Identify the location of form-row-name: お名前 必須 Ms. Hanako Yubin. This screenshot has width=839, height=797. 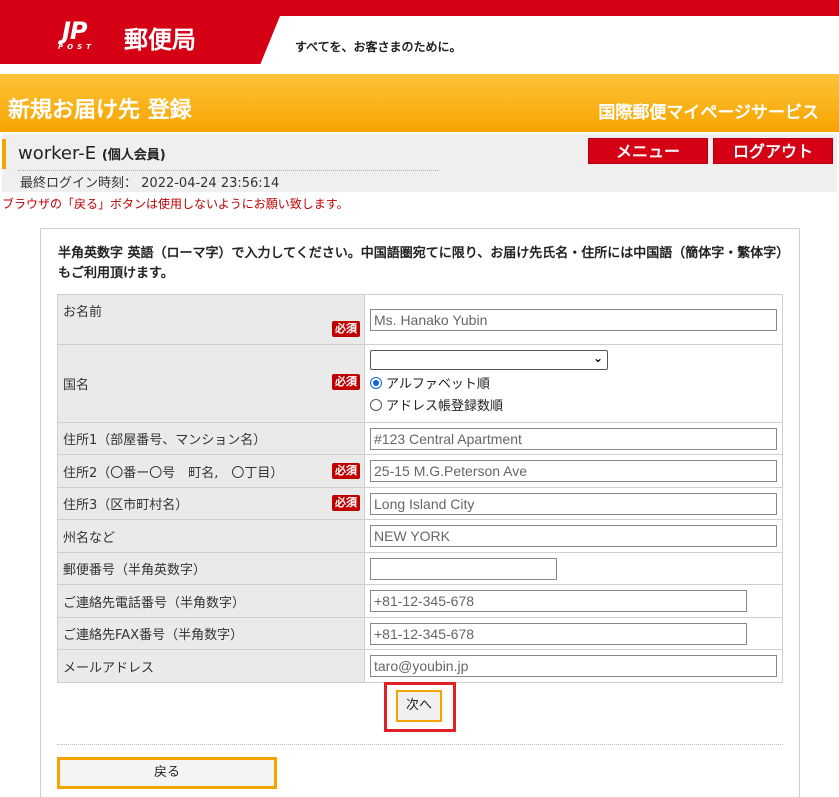
(420, 319).